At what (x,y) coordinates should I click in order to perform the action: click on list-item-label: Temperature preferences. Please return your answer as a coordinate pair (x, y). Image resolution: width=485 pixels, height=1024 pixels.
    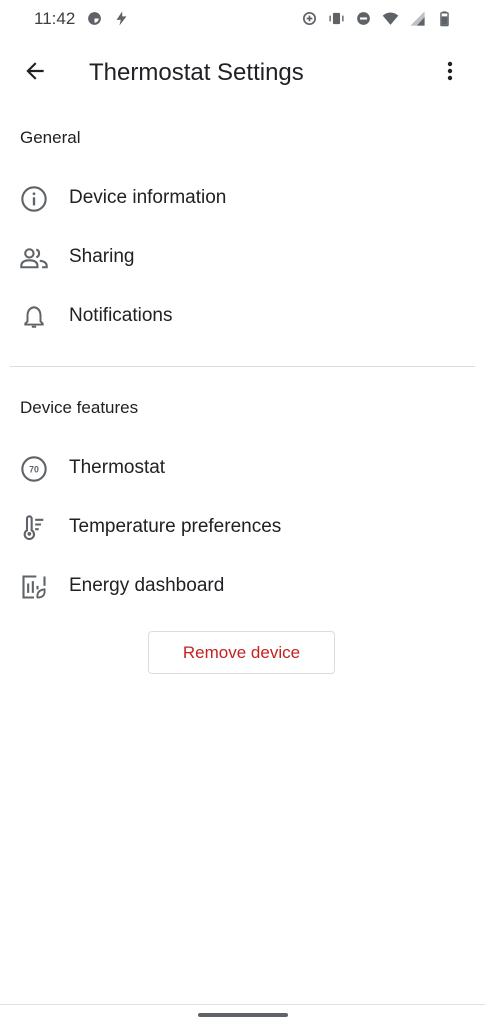
    Looking at the image, I should click on (175, 526).